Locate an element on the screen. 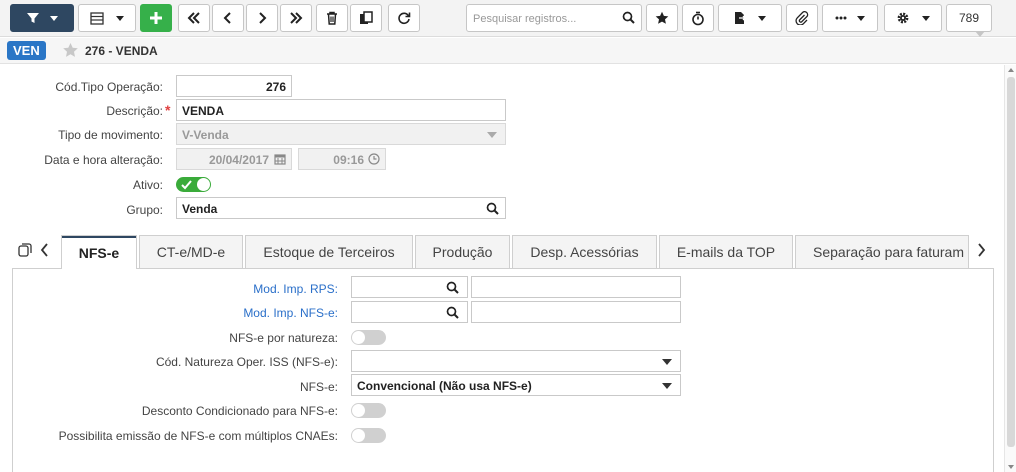 This screenshot has height=472, width=1016. star-icon is located at coordinates (70, 51).